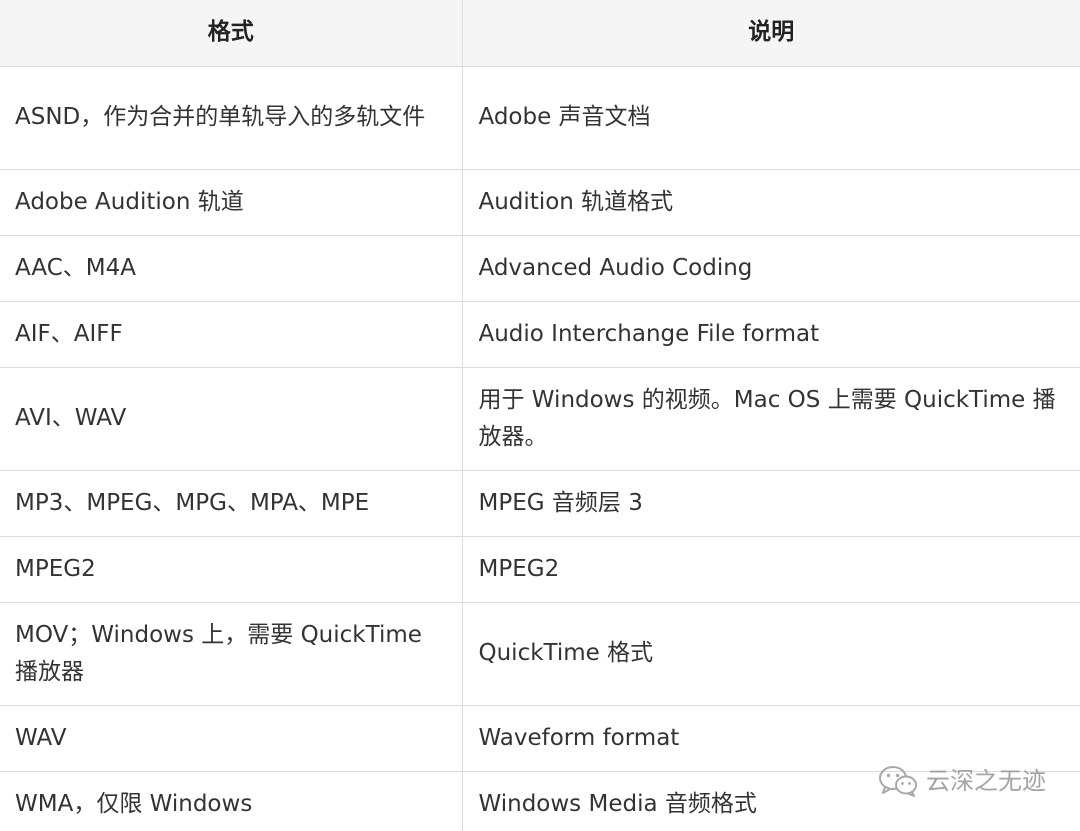 The width and height of the screenshot is (1080, 831). What do you see at coordinates (771, 503) in the screenshot?
I see `description-cell: MPEG 音频层 3` at bounding box center [771, 503].